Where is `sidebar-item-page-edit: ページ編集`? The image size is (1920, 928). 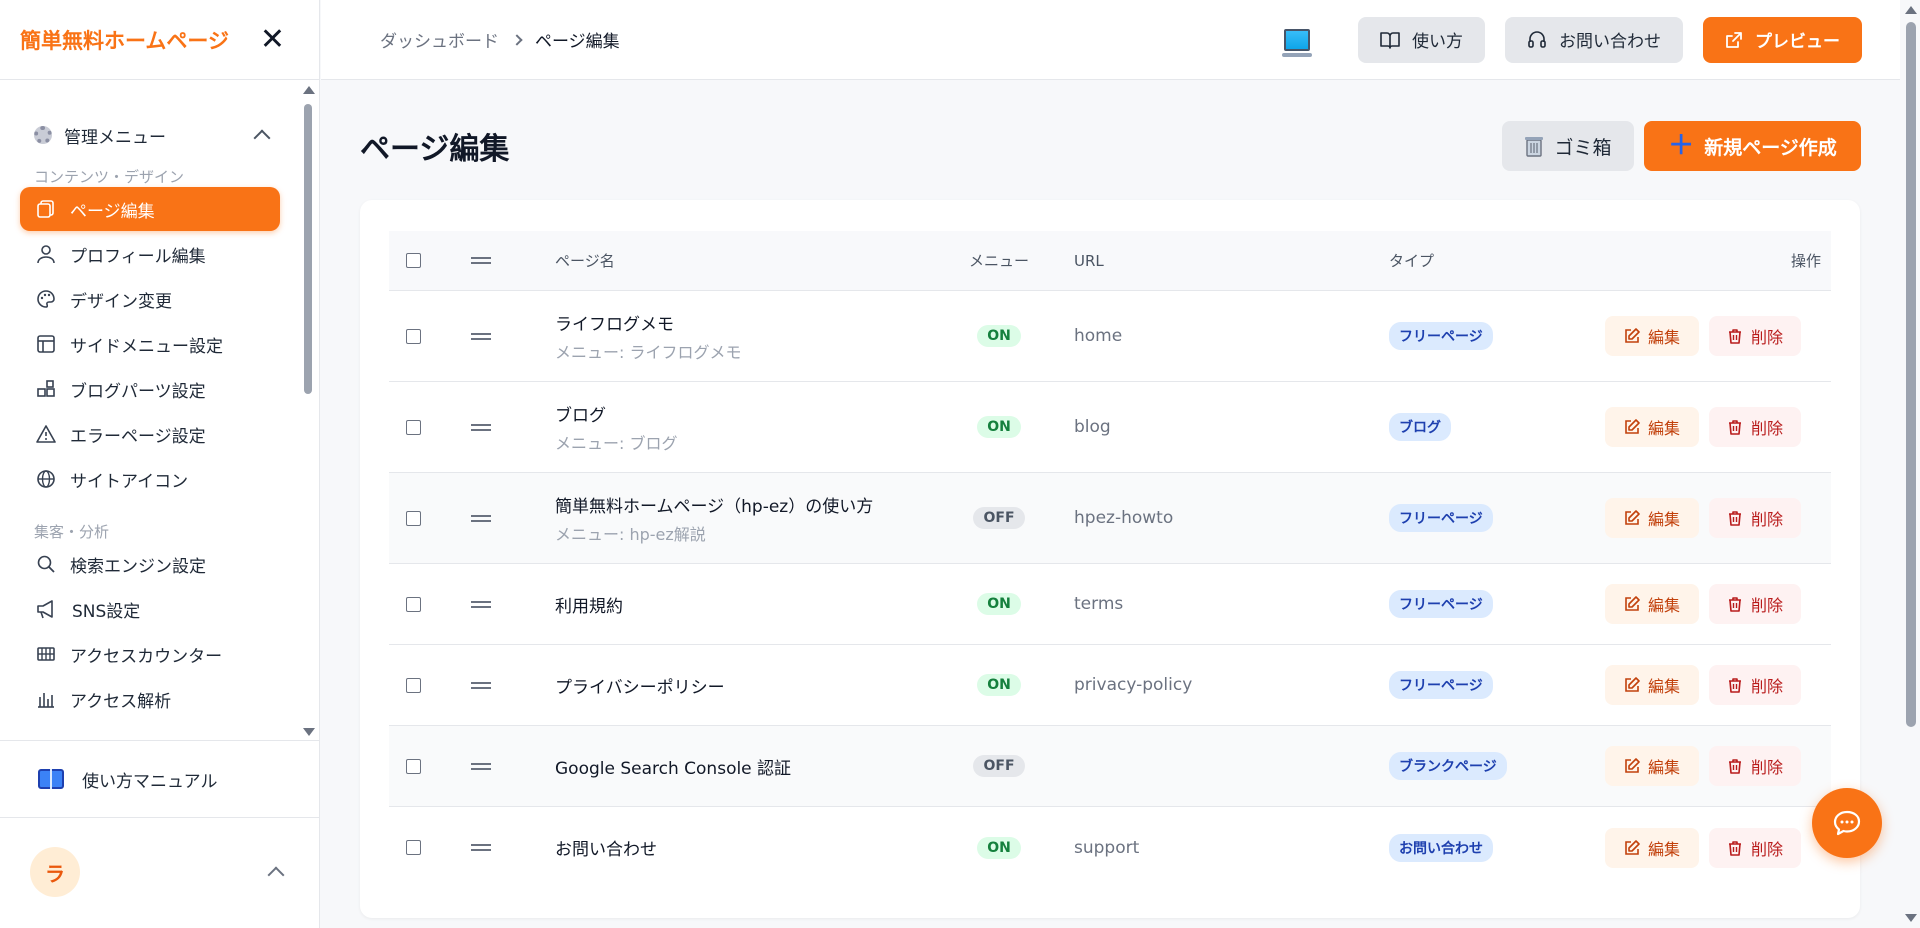
sidebar-item-page-edit: ページ編集 is located at coordinates (150, 209).